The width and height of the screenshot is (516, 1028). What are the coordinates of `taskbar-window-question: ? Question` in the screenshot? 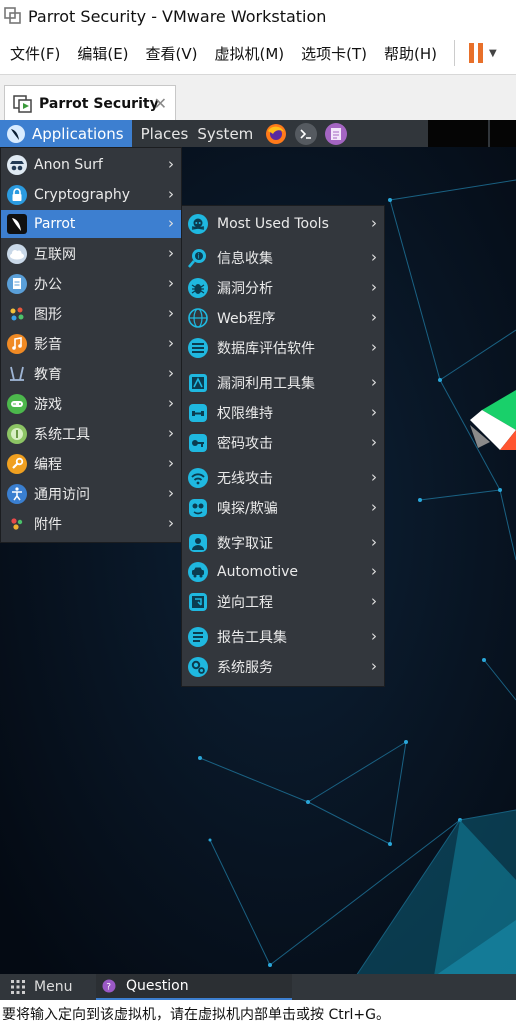 It's located at (194, 987).